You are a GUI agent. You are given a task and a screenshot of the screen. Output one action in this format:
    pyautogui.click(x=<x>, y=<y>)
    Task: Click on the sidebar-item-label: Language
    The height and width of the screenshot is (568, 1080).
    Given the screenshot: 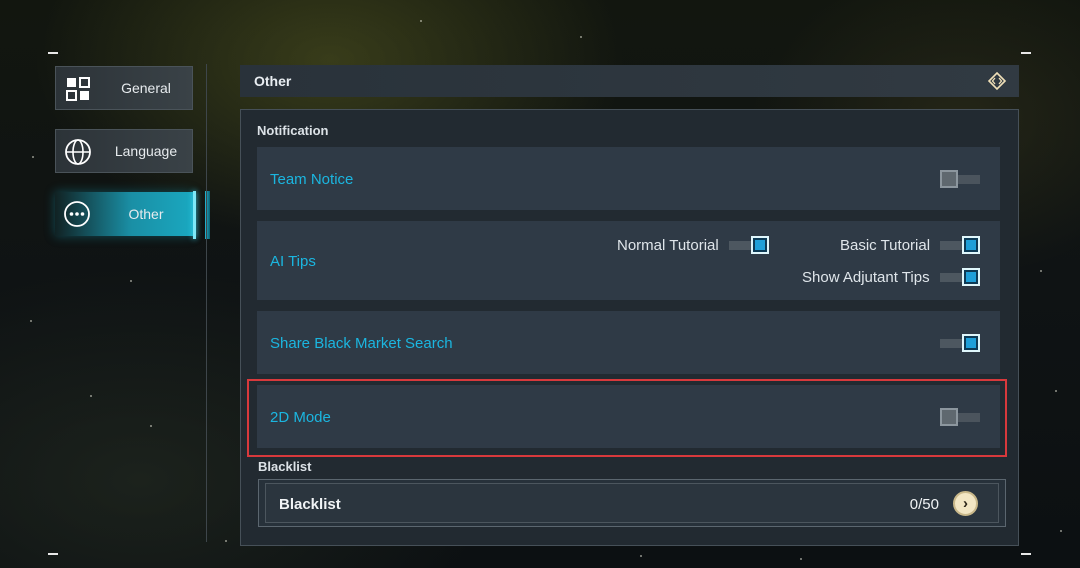 What is the action you would take?
    pyautogui.click(x=146, y=151)
    